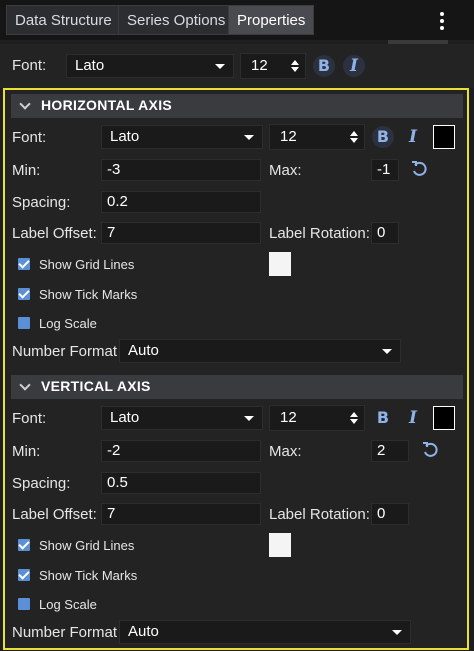 Image resolution: width=474 pixels, height=651 pixels. I want to click on font-select: Lato, so click(150, 66).